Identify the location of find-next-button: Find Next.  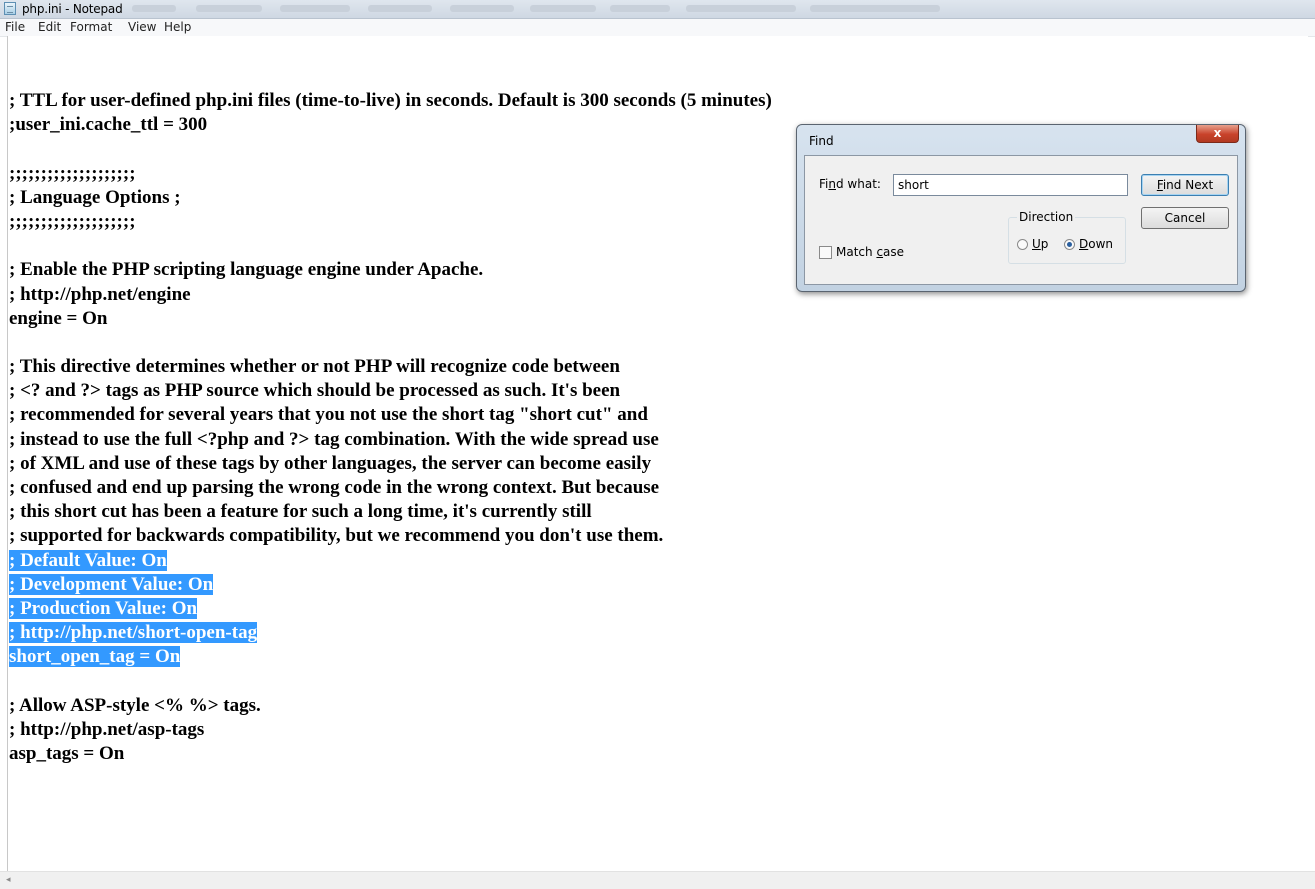
(1185, 185).